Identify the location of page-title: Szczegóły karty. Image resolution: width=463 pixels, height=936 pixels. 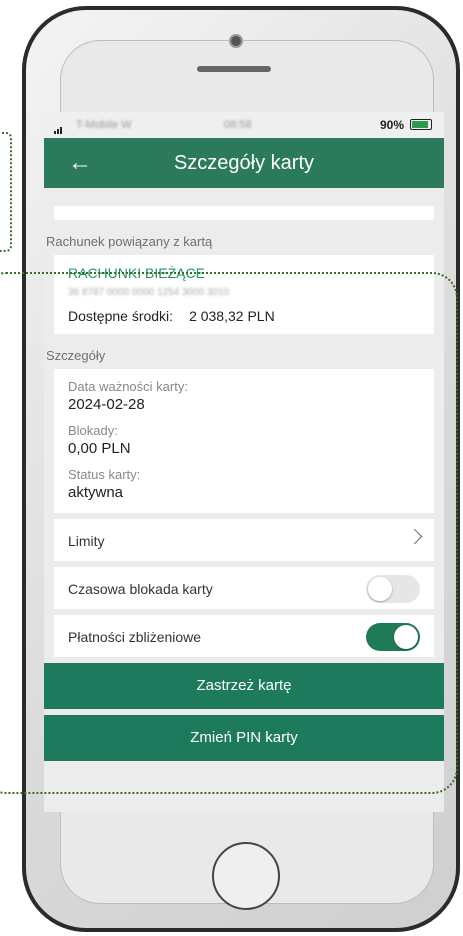
(244, 163).